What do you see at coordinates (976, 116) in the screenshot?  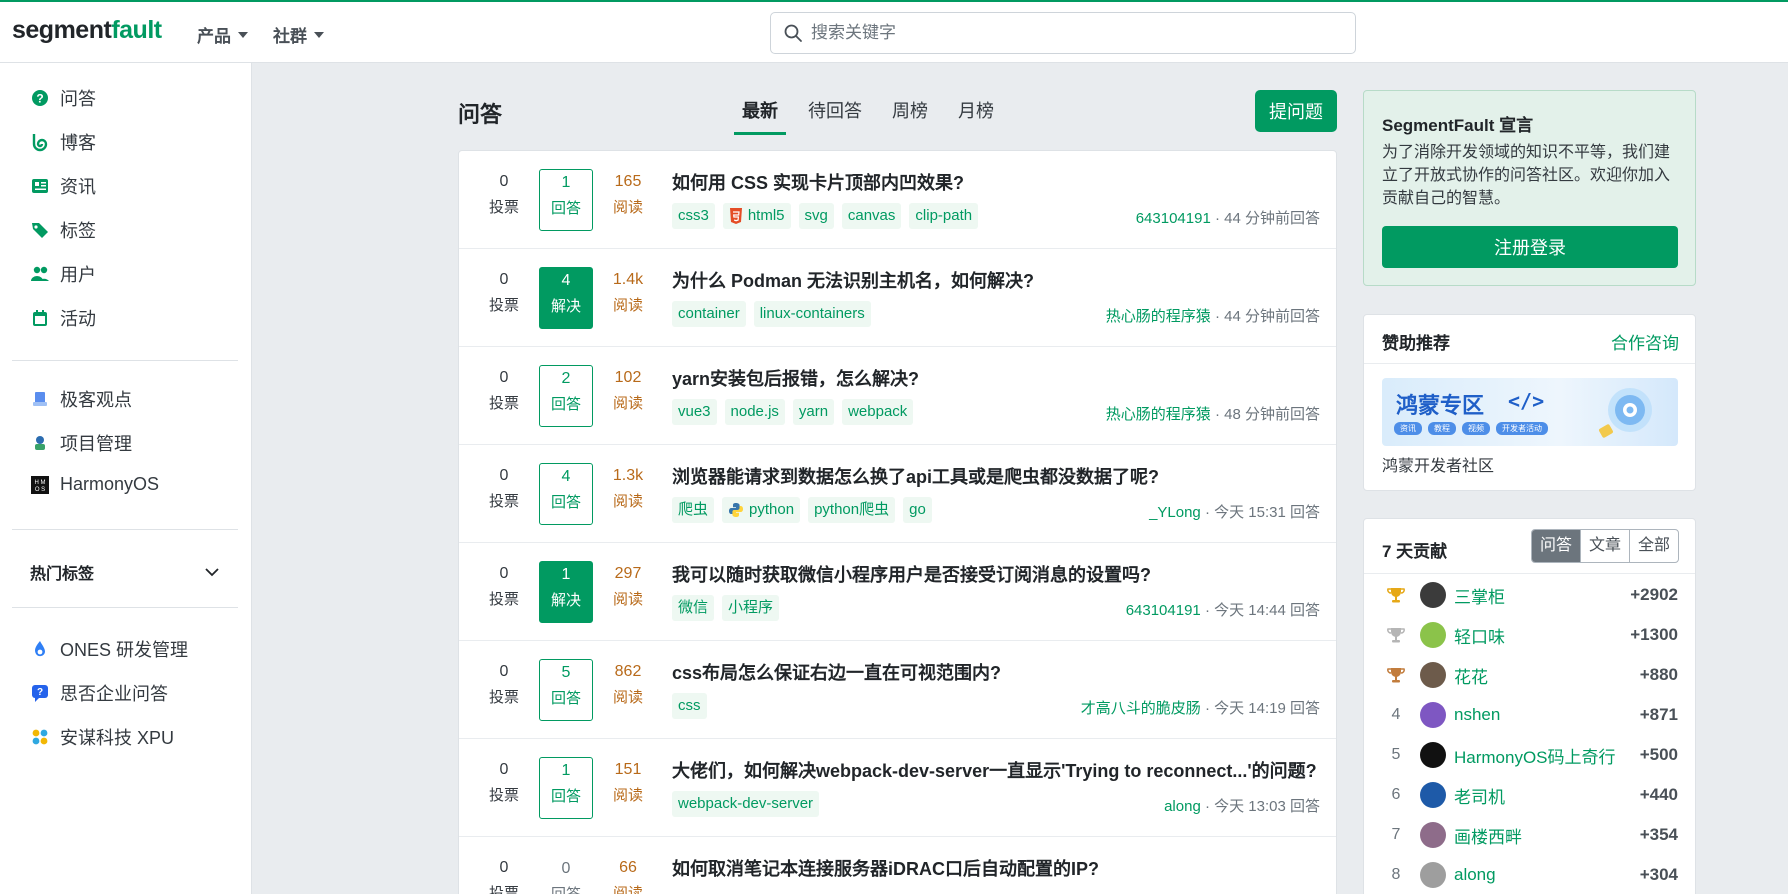 I see `tab-monthly: 月榜` at bounding box center [976, 116].